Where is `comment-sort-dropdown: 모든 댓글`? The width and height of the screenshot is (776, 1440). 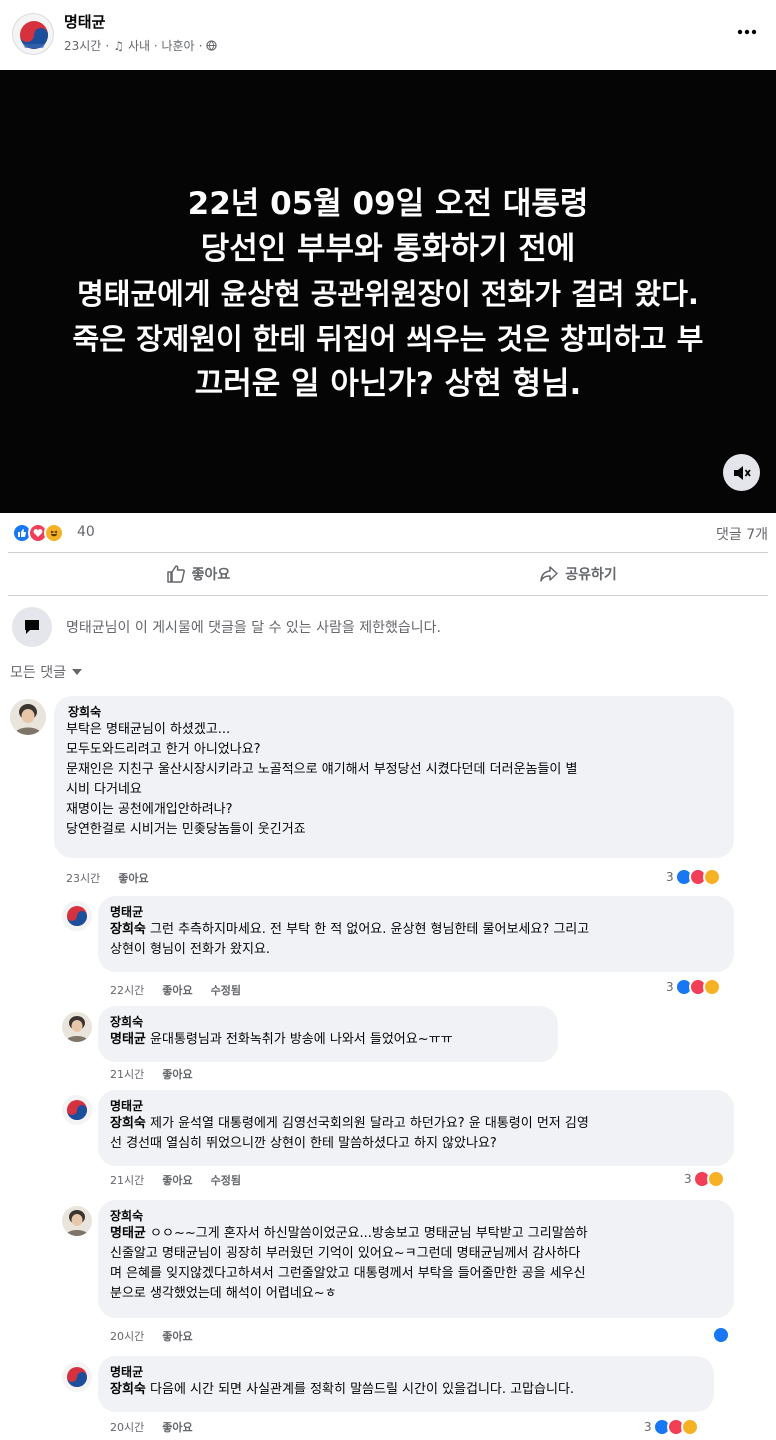 comment-sort-dropdown: 모든 댓글 is located at coordinates (46, 672).